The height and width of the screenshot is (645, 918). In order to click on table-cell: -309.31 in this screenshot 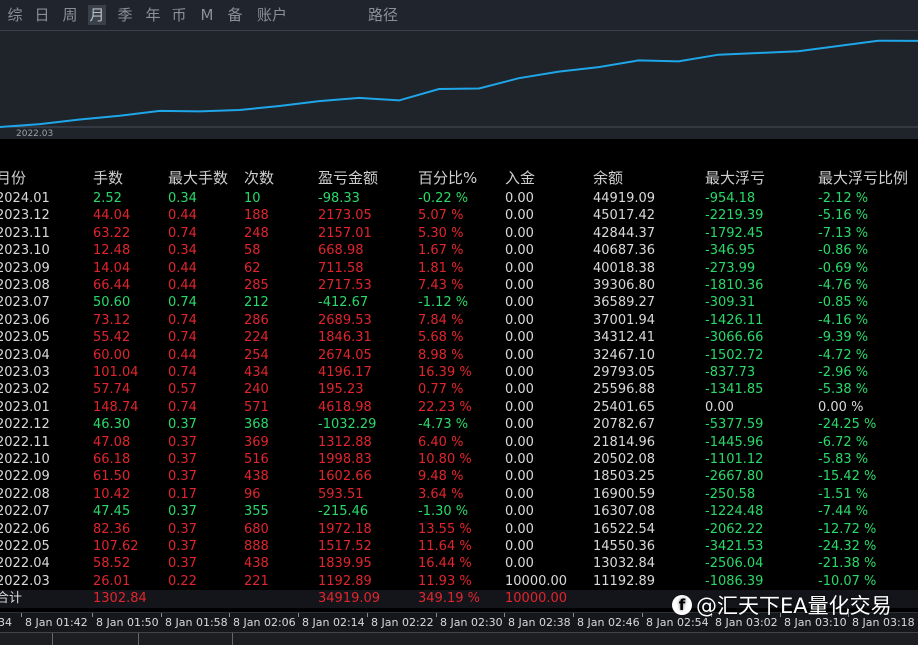, I will do `click(730, 303)`.